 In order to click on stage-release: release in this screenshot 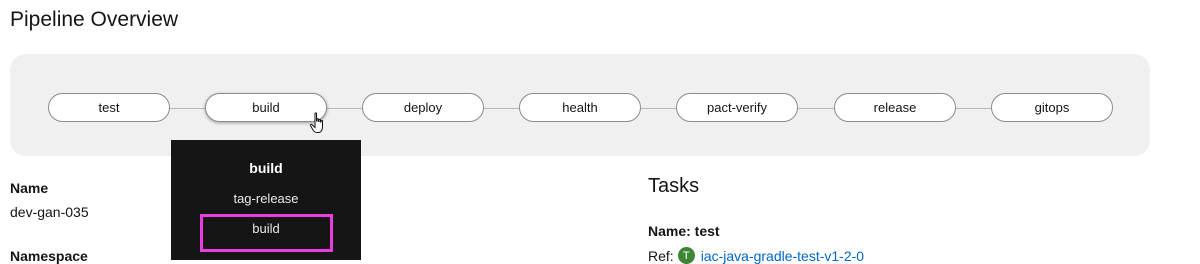, I will do `click(895, 107)`.